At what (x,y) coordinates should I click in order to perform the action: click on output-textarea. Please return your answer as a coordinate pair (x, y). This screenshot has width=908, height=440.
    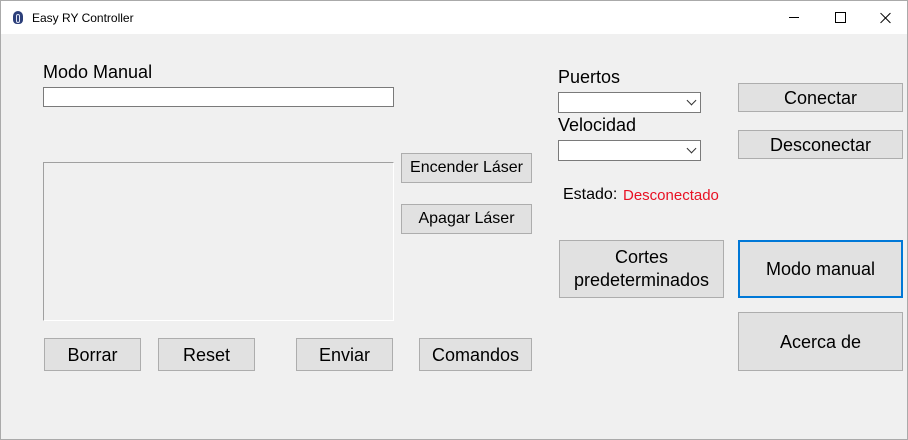
    Looking at the image, I should click on (218, 241).